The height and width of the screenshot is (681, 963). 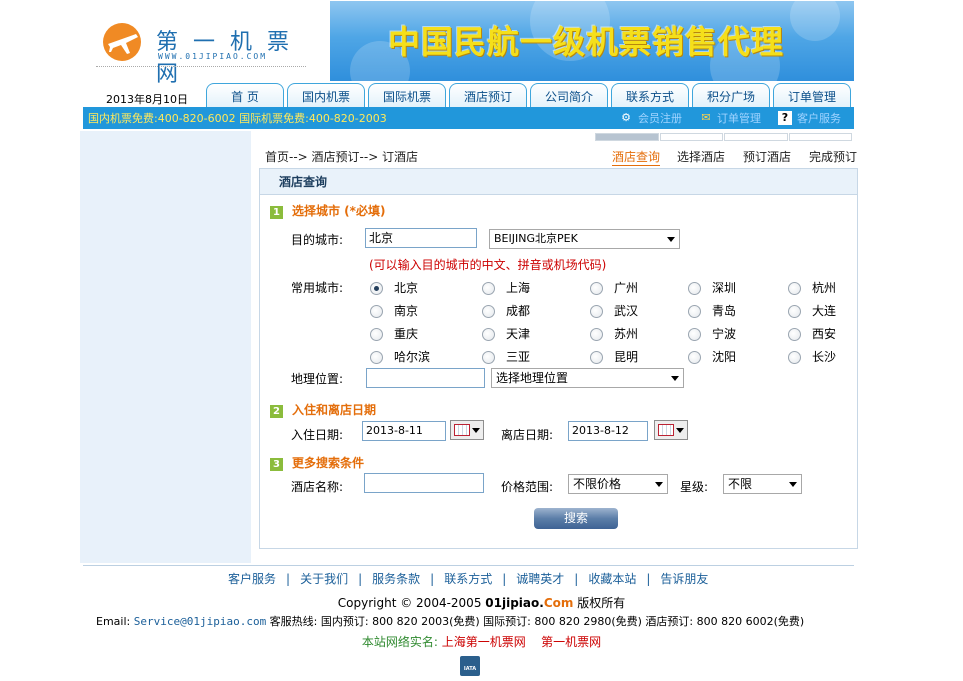 I want to click on step-select-hotel: 选择酒店, so click(x=701, y=156).